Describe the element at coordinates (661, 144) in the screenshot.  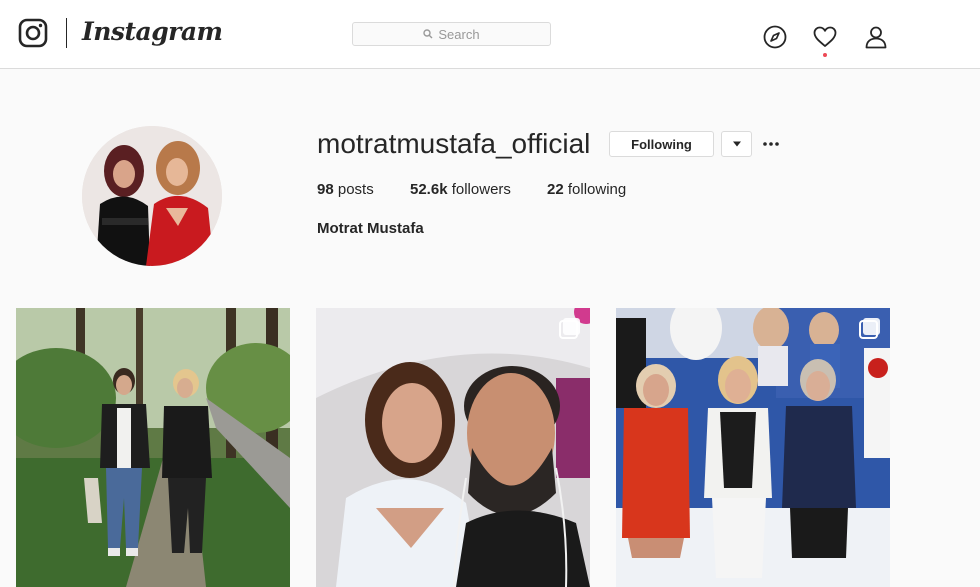
I see `following-button: Following` at that location.